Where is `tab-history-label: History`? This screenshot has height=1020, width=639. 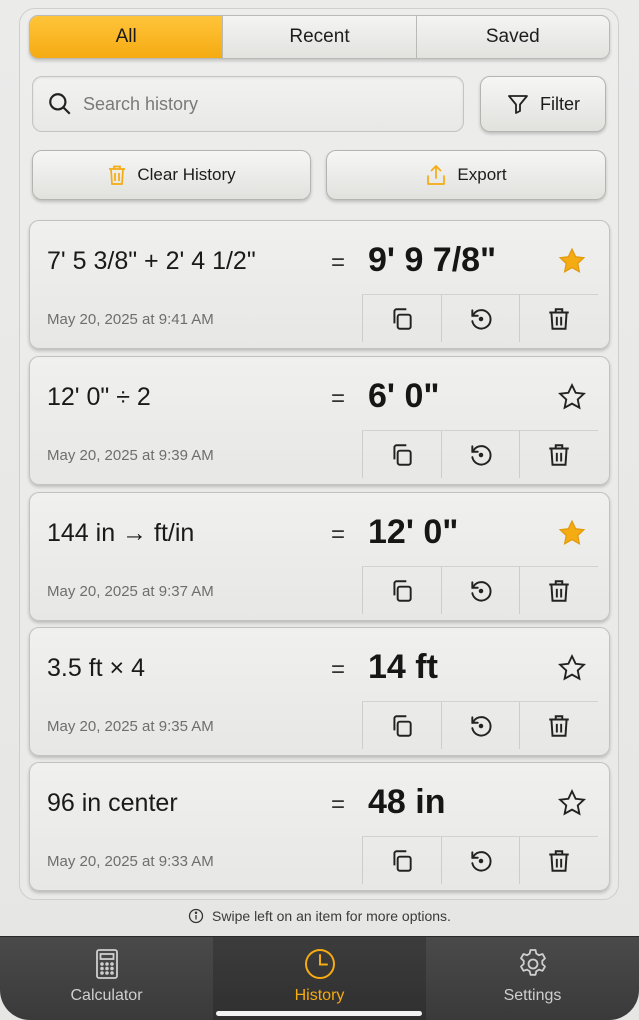 tab-history-label: History is located at coordinates (319, 995).